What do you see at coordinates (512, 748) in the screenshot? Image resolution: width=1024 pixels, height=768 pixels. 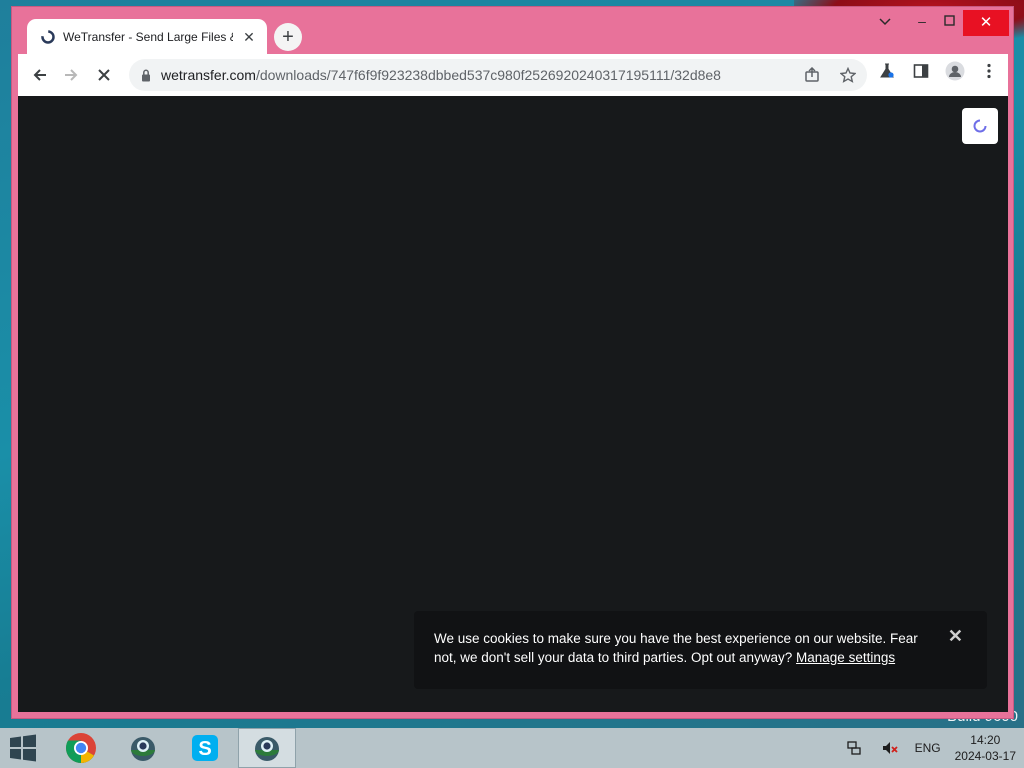 I see `taskbar: S ENG 14:20 2024-03-17` at bounding box center [512, 748].